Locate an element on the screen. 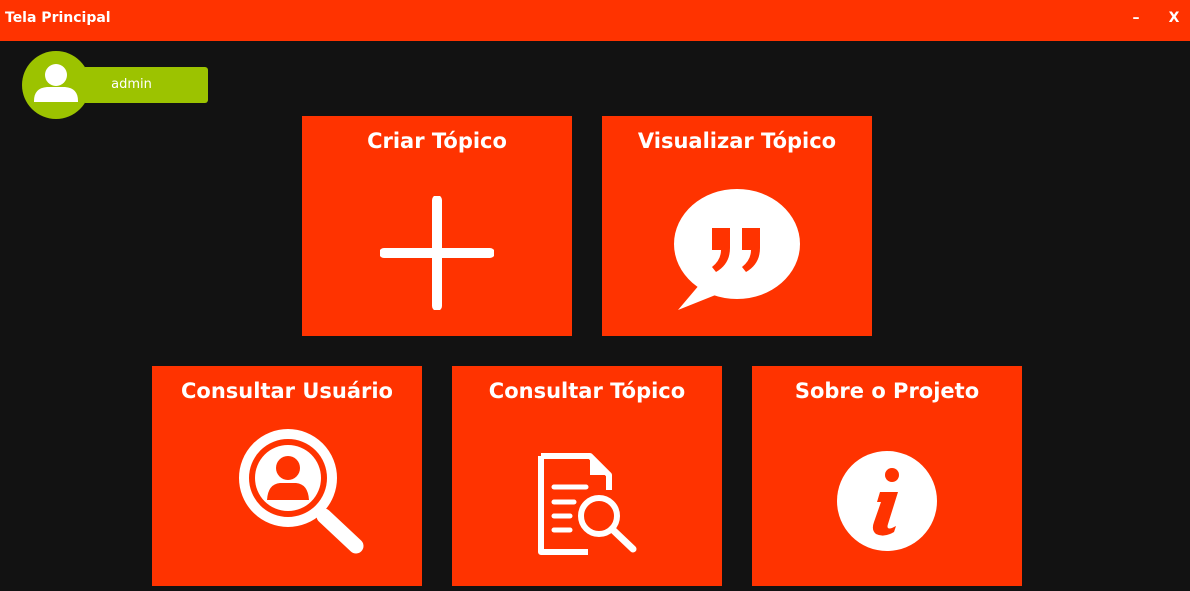  close-button: X is located at coordinates (1174, 19).